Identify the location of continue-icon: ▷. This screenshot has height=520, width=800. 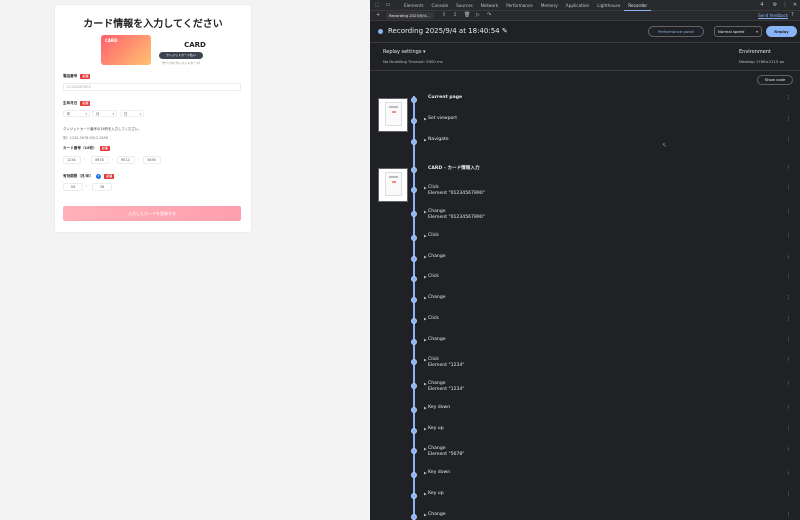
(478, 15).